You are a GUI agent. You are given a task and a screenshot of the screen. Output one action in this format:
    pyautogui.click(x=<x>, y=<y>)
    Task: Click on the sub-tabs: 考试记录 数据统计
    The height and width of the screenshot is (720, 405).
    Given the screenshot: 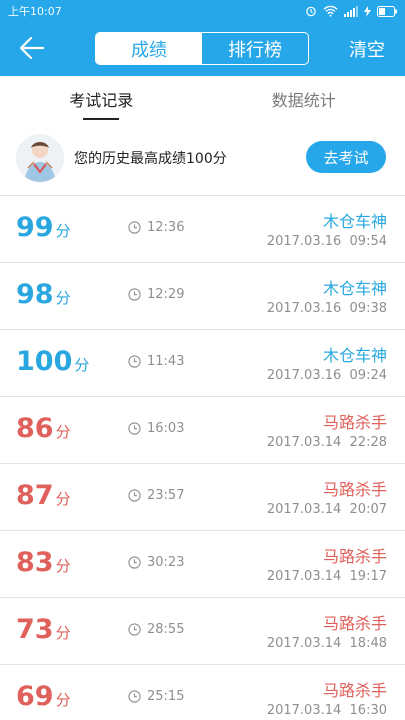 What is the action you would take?
    pyautogui.click(x=202, y=99)
    